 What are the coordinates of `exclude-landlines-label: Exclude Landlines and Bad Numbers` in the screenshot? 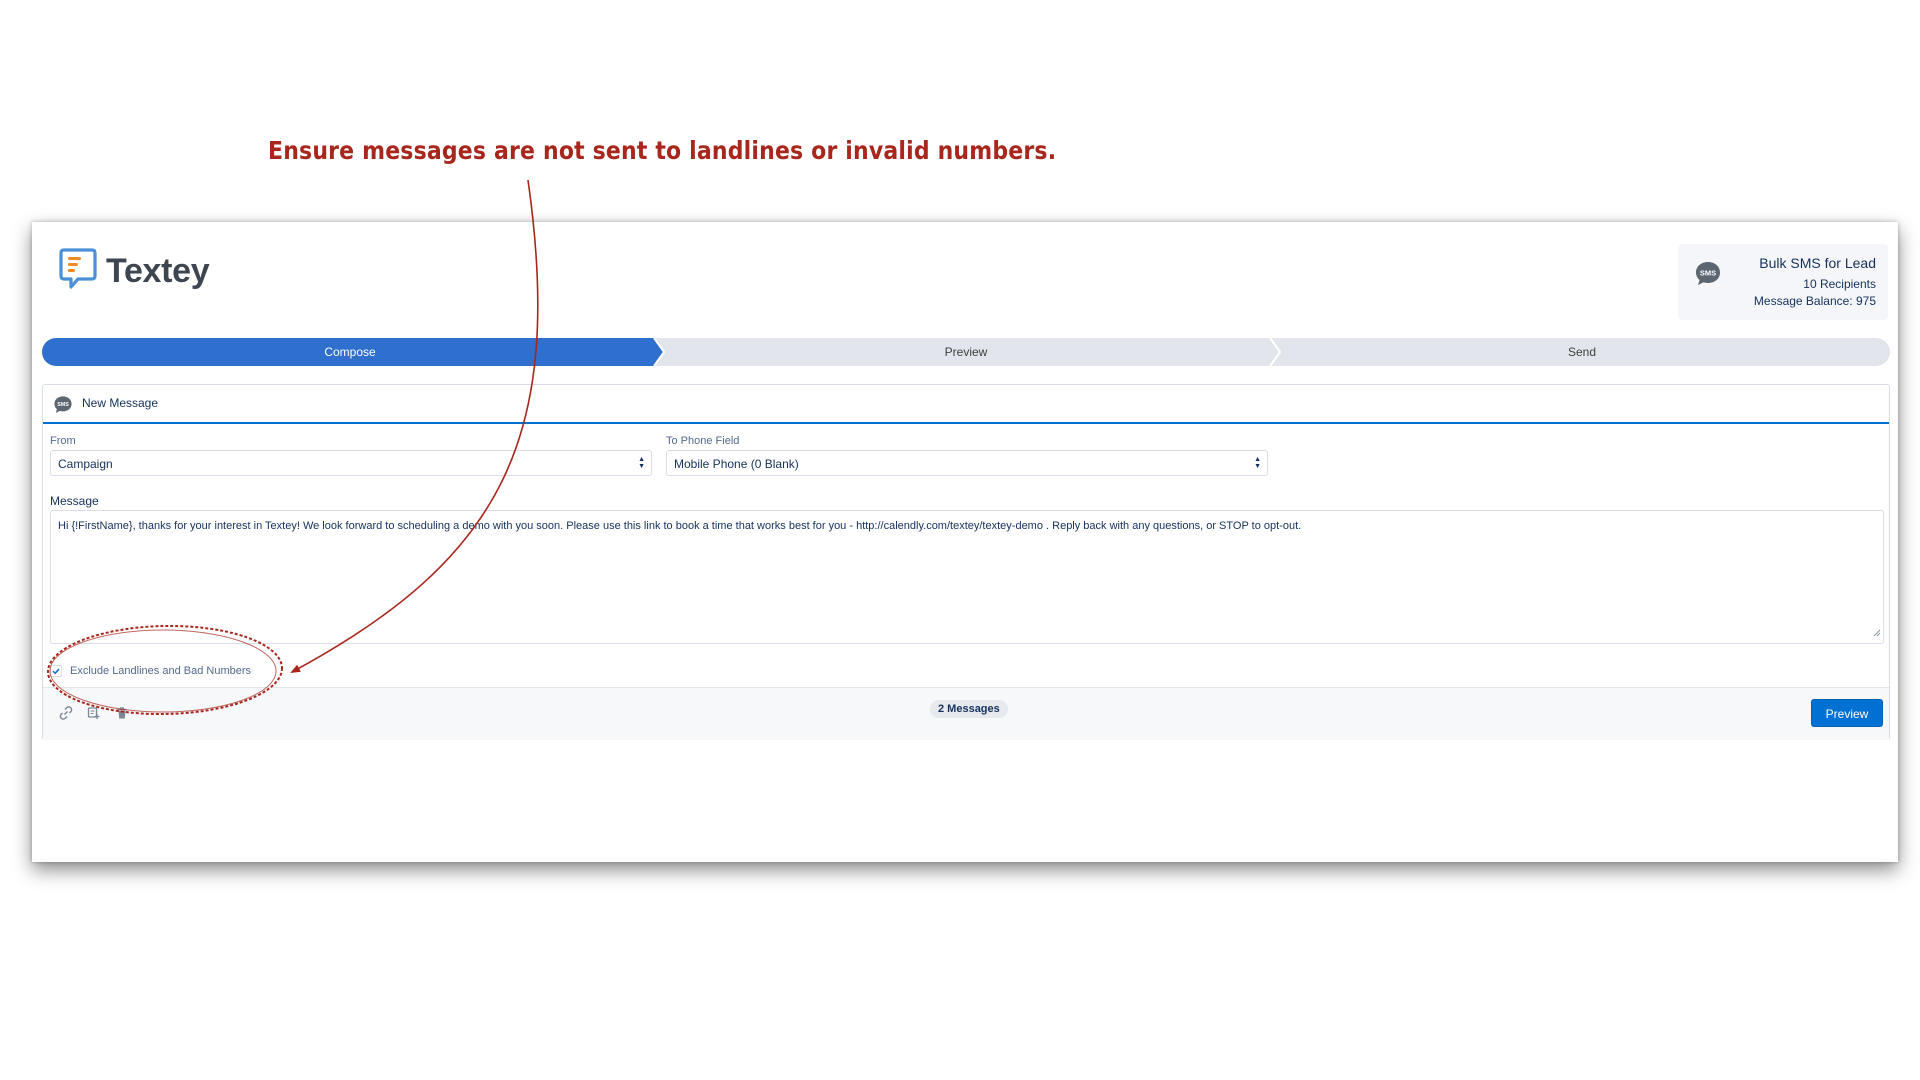 It's located at (161, 671).